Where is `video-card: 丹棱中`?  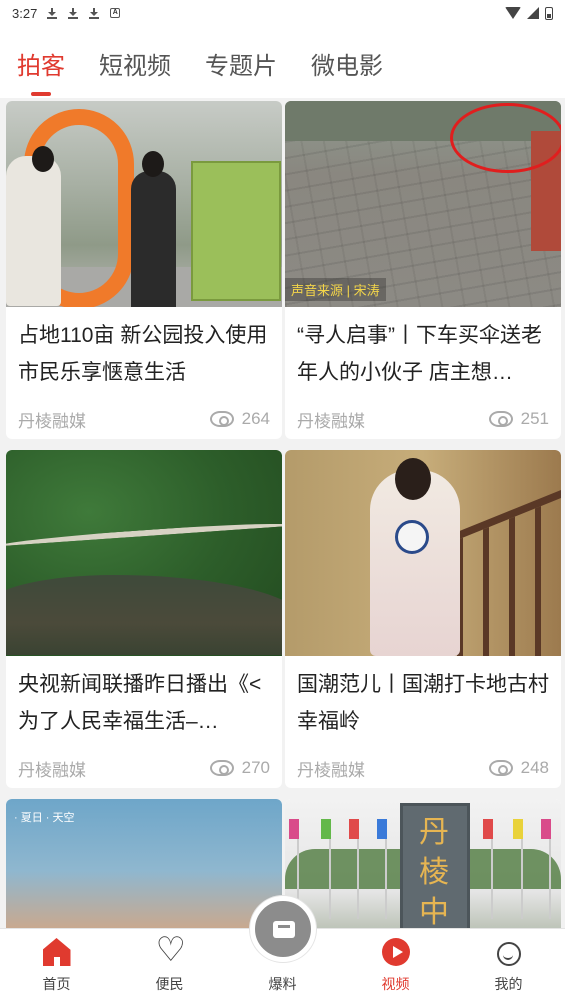 video-card: 丹棱中 is located at coordinates (423, 863).